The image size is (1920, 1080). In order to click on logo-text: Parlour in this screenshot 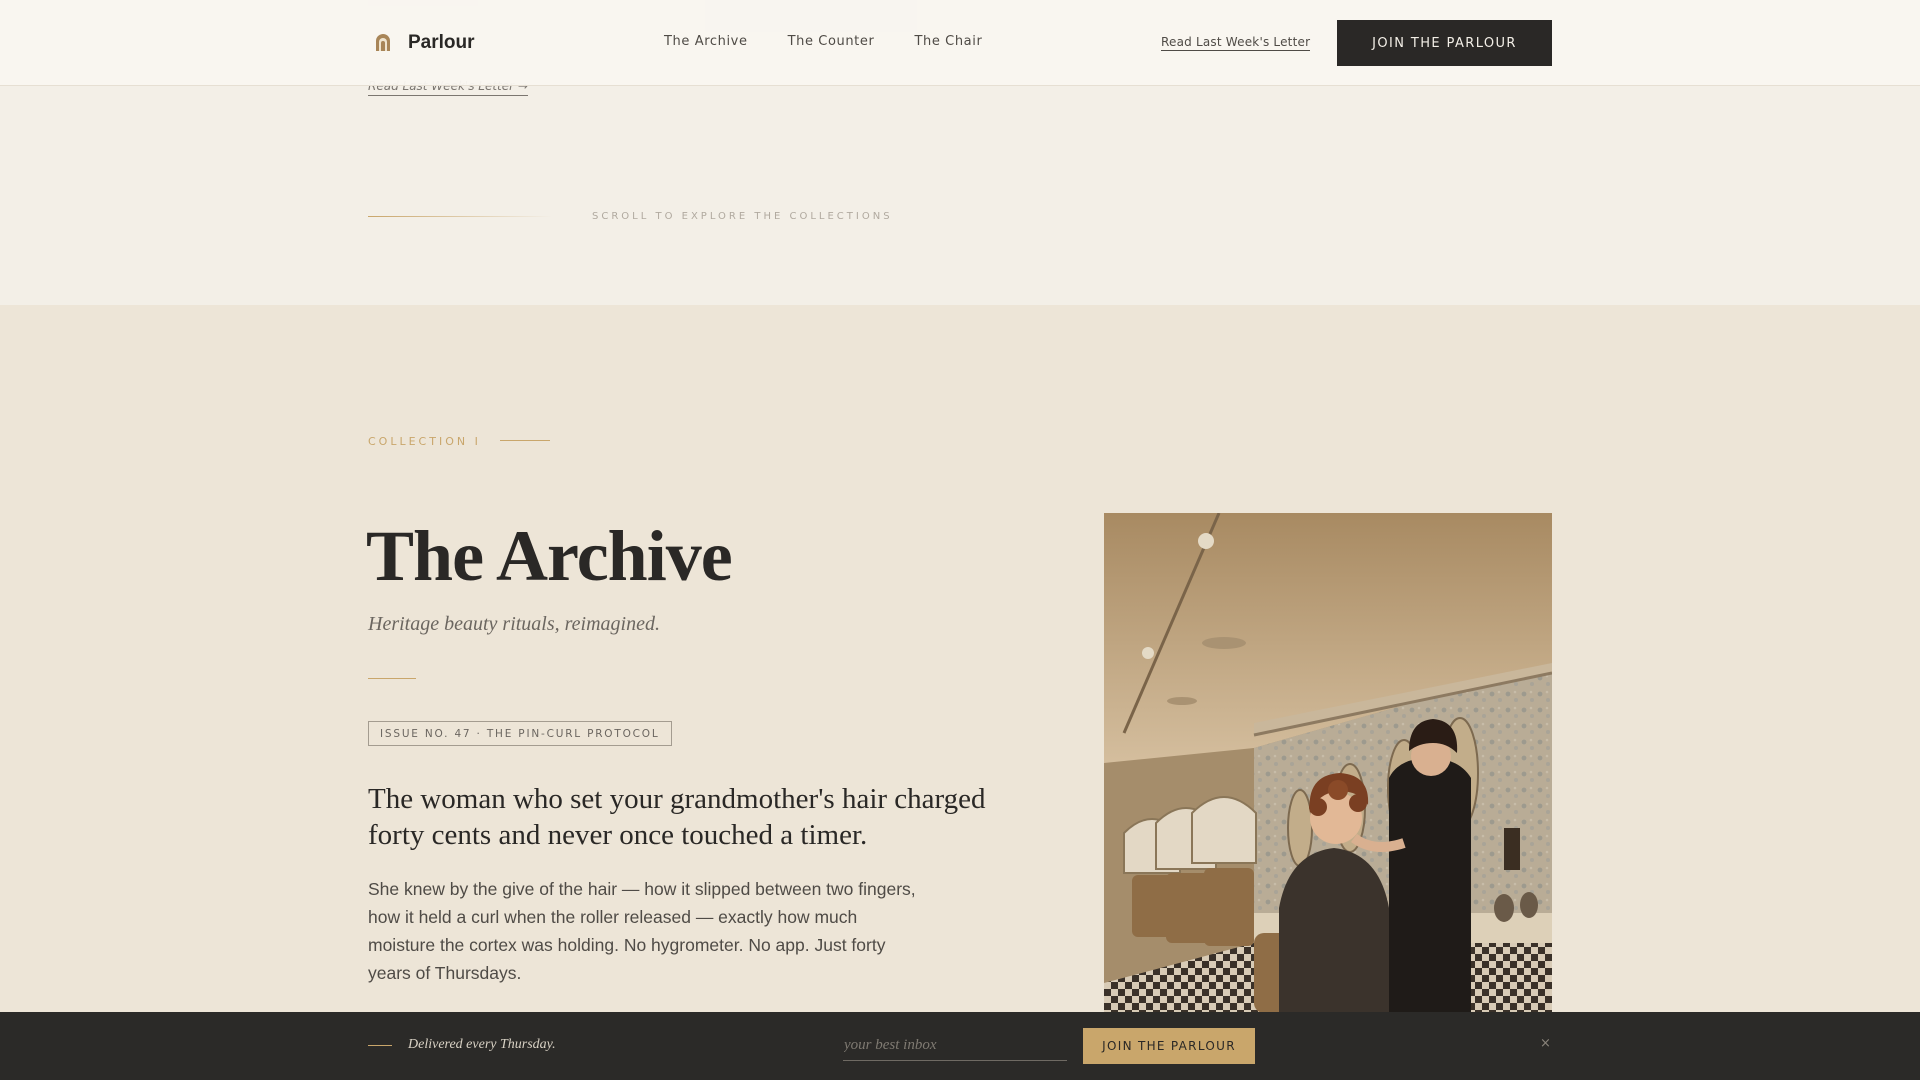, I will do `click(441, 43)`.